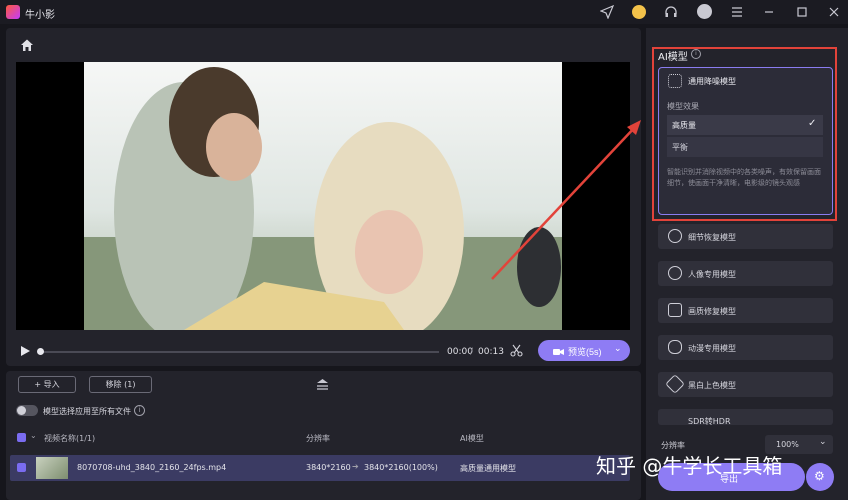  Describe the element at coordinates (675, 81) in the screenshot. I see `denoise-model-icon` at that location.